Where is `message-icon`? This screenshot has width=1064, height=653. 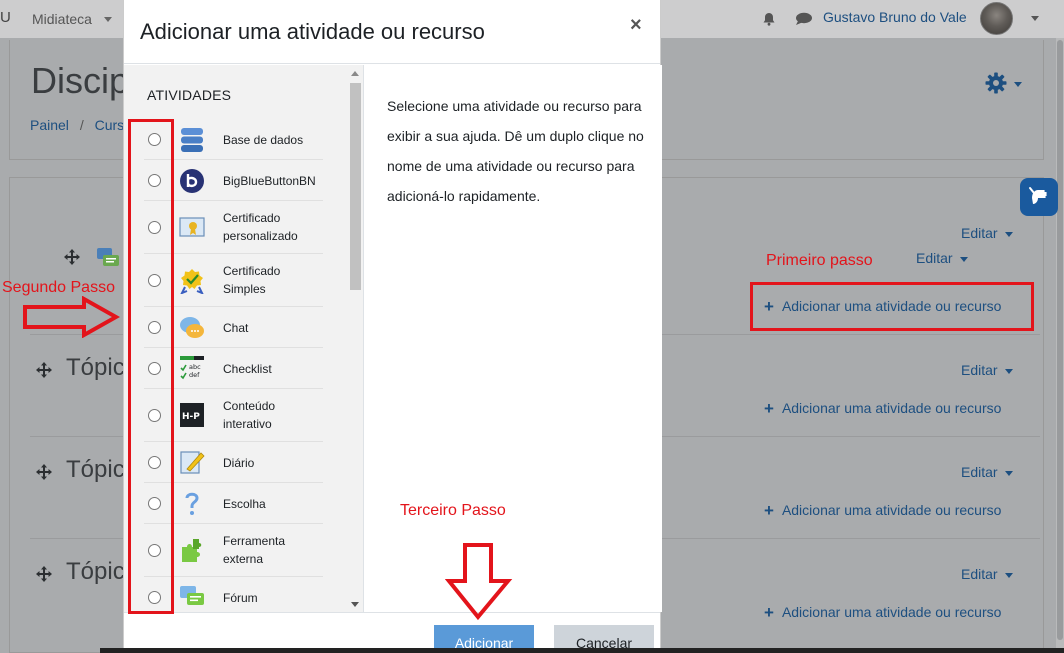
message-icon is located at coordinates (804, 19).